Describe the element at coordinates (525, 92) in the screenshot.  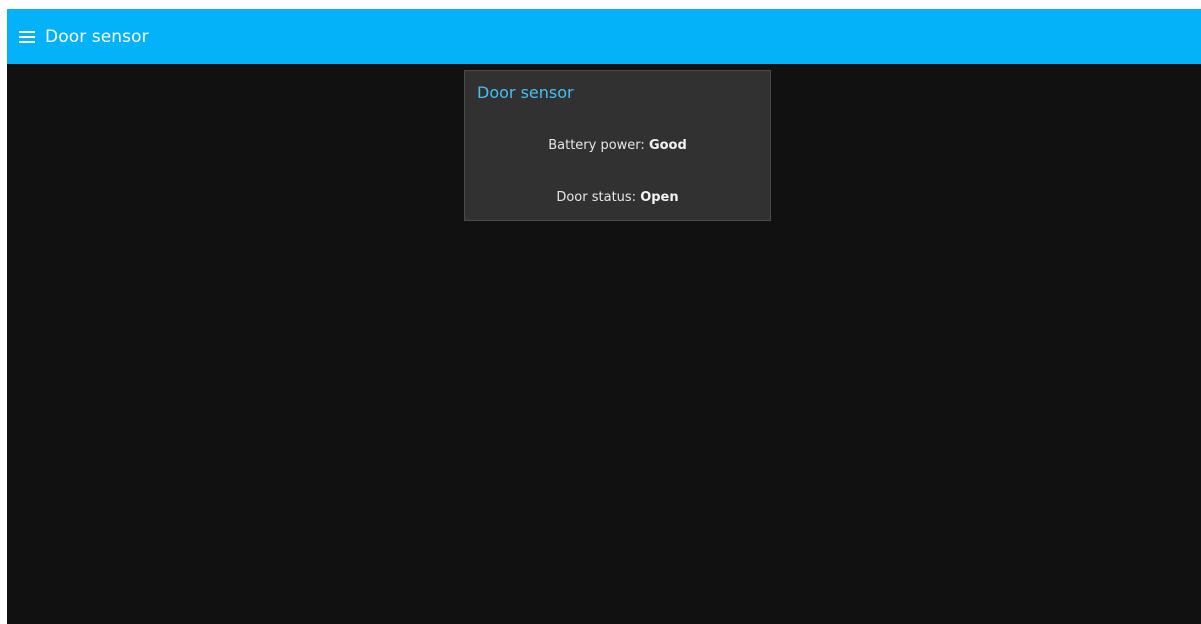
I see `card-title: Door sensor` at that location.